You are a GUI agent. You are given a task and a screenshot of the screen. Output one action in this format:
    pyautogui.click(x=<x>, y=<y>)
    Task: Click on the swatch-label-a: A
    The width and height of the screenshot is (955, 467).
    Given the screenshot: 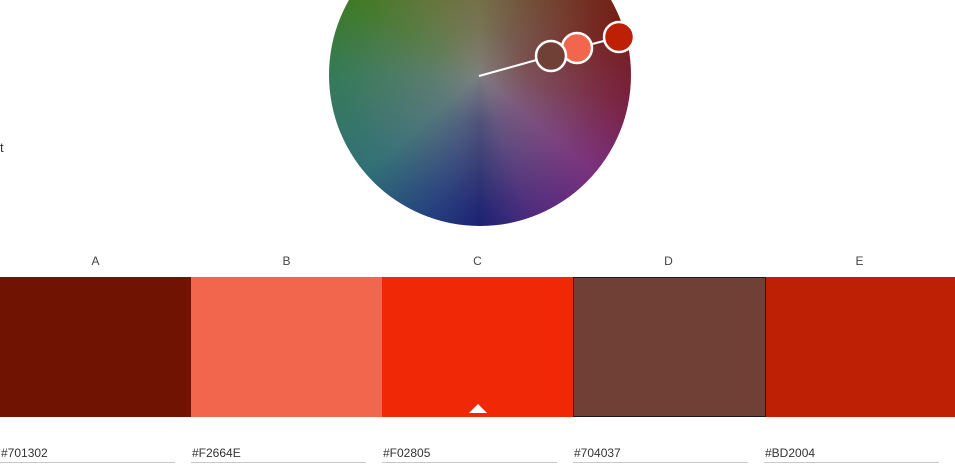 What is the action you would take?
    pyautogui.click(x=95, y=261)
    